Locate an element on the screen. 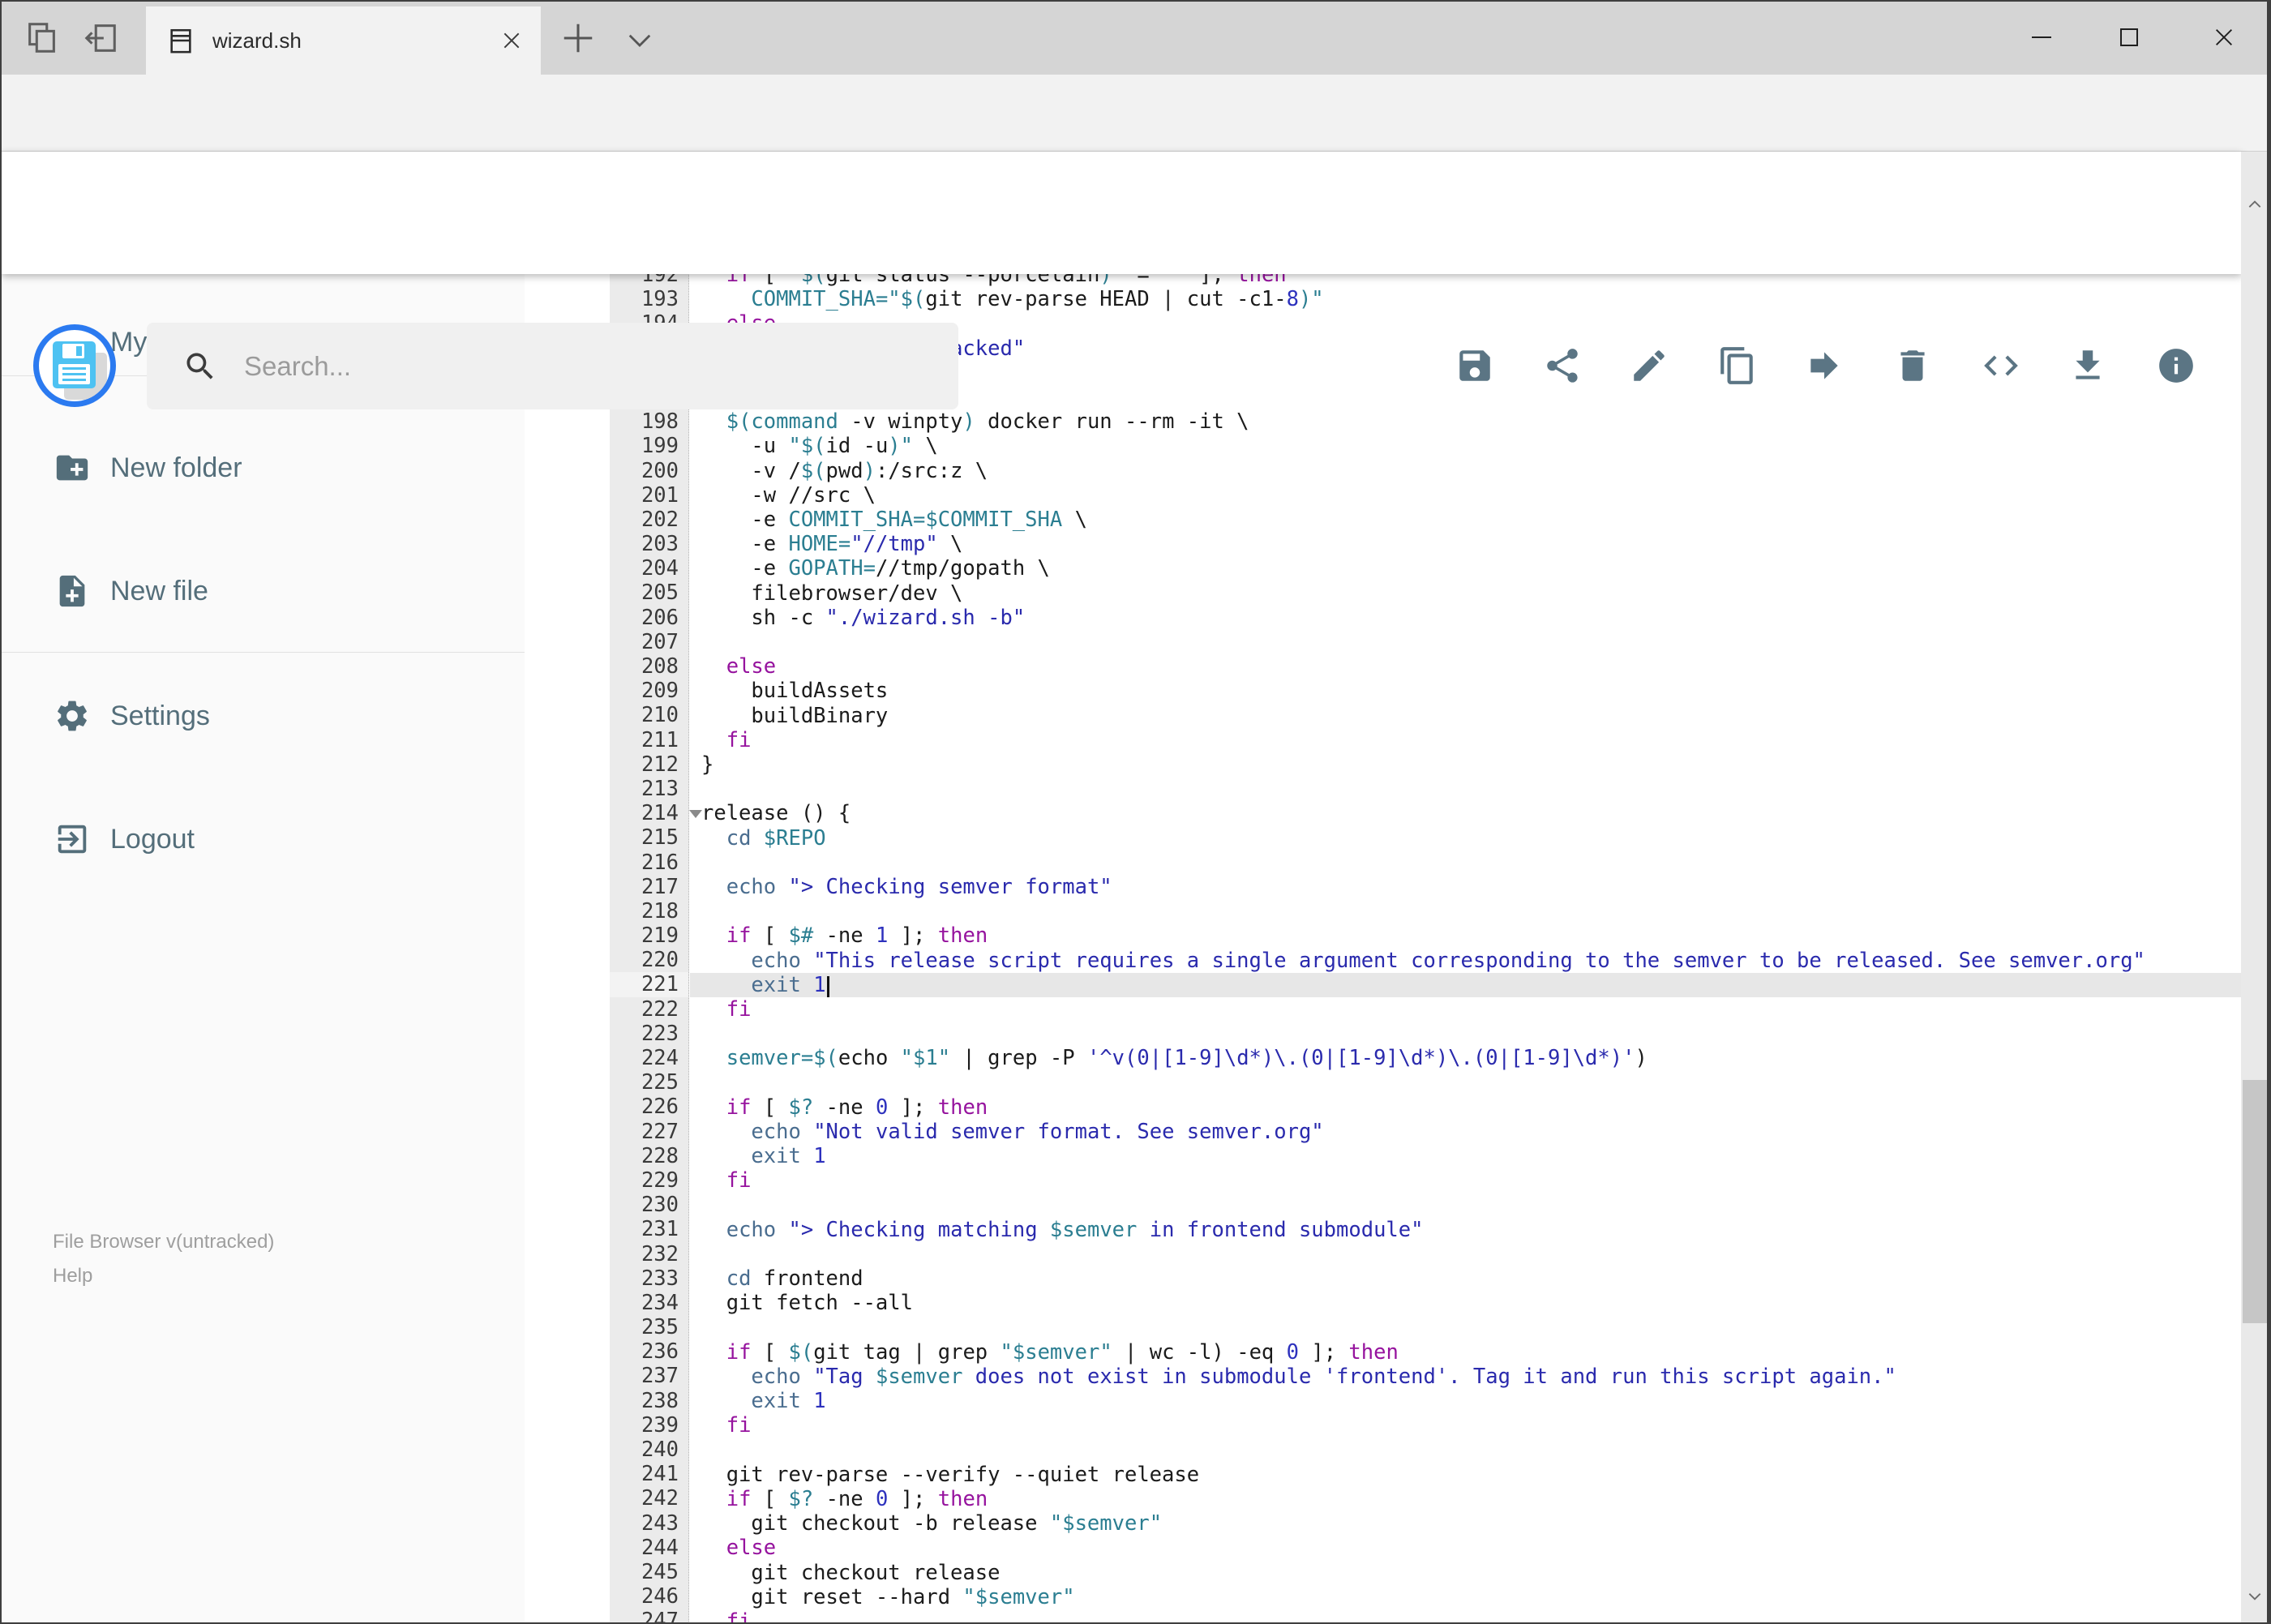 The width and height of the screenshot is (2271, 1624). code-line: -e GOPATH=//tmp/gopath \ is located at coordinates (1466, 568).